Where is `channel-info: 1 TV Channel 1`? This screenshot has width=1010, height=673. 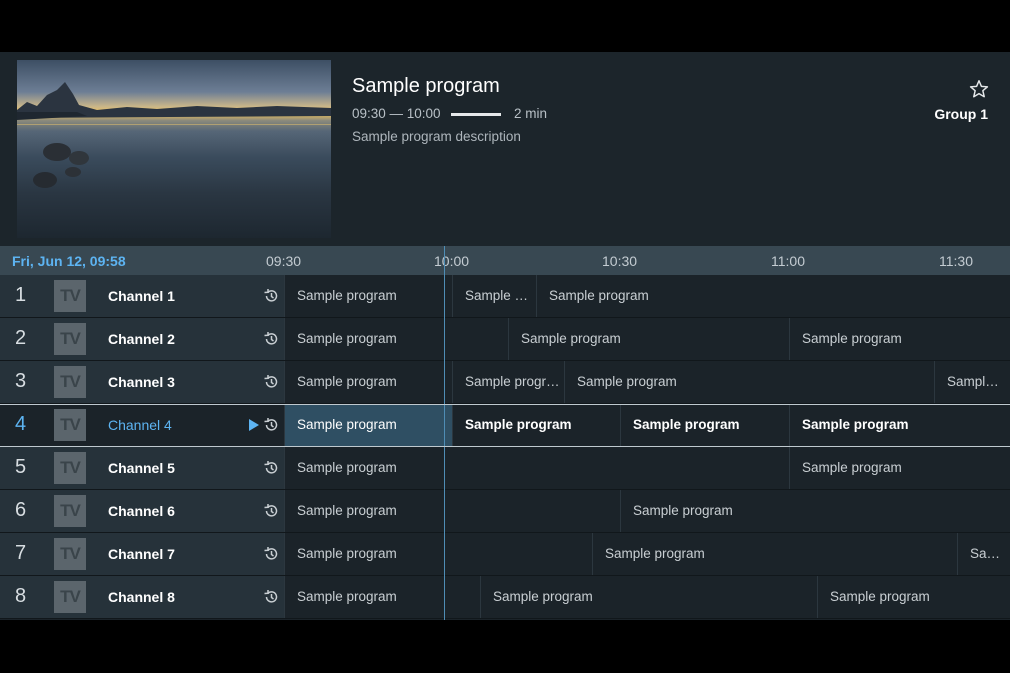 channel-info: 1 TV Channel 1 is located at coordinates (142, 296).